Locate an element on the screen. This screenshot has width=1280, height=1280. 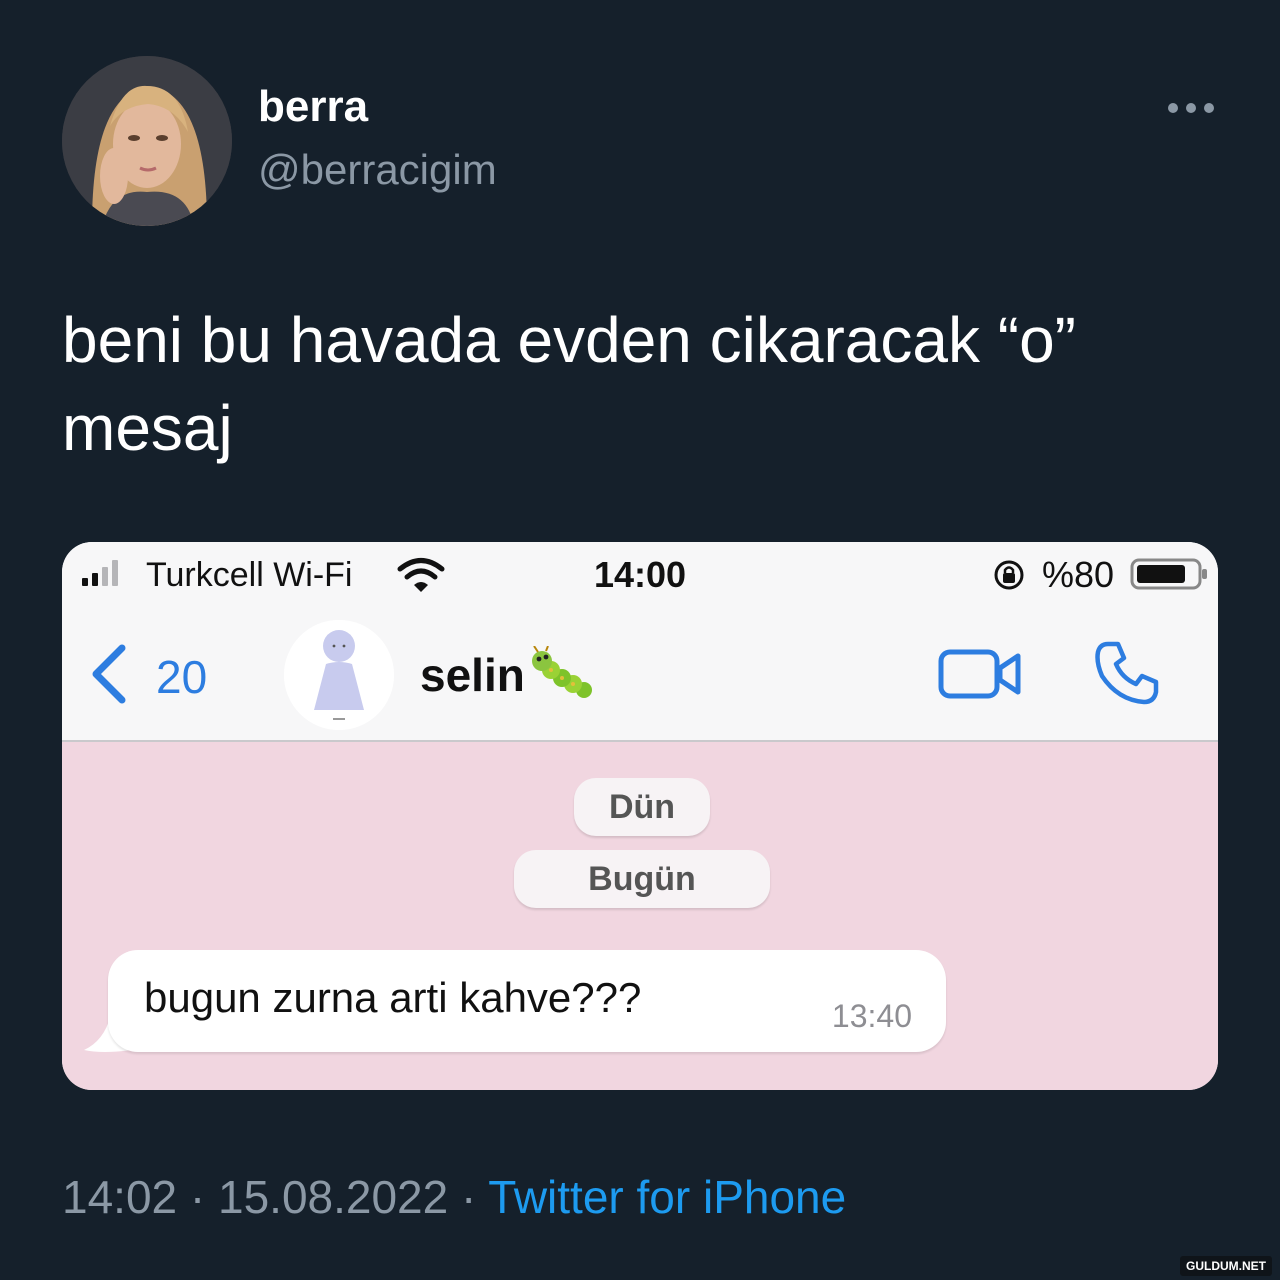
battery-percentage: %80 is located at coordinates (1078, 574).